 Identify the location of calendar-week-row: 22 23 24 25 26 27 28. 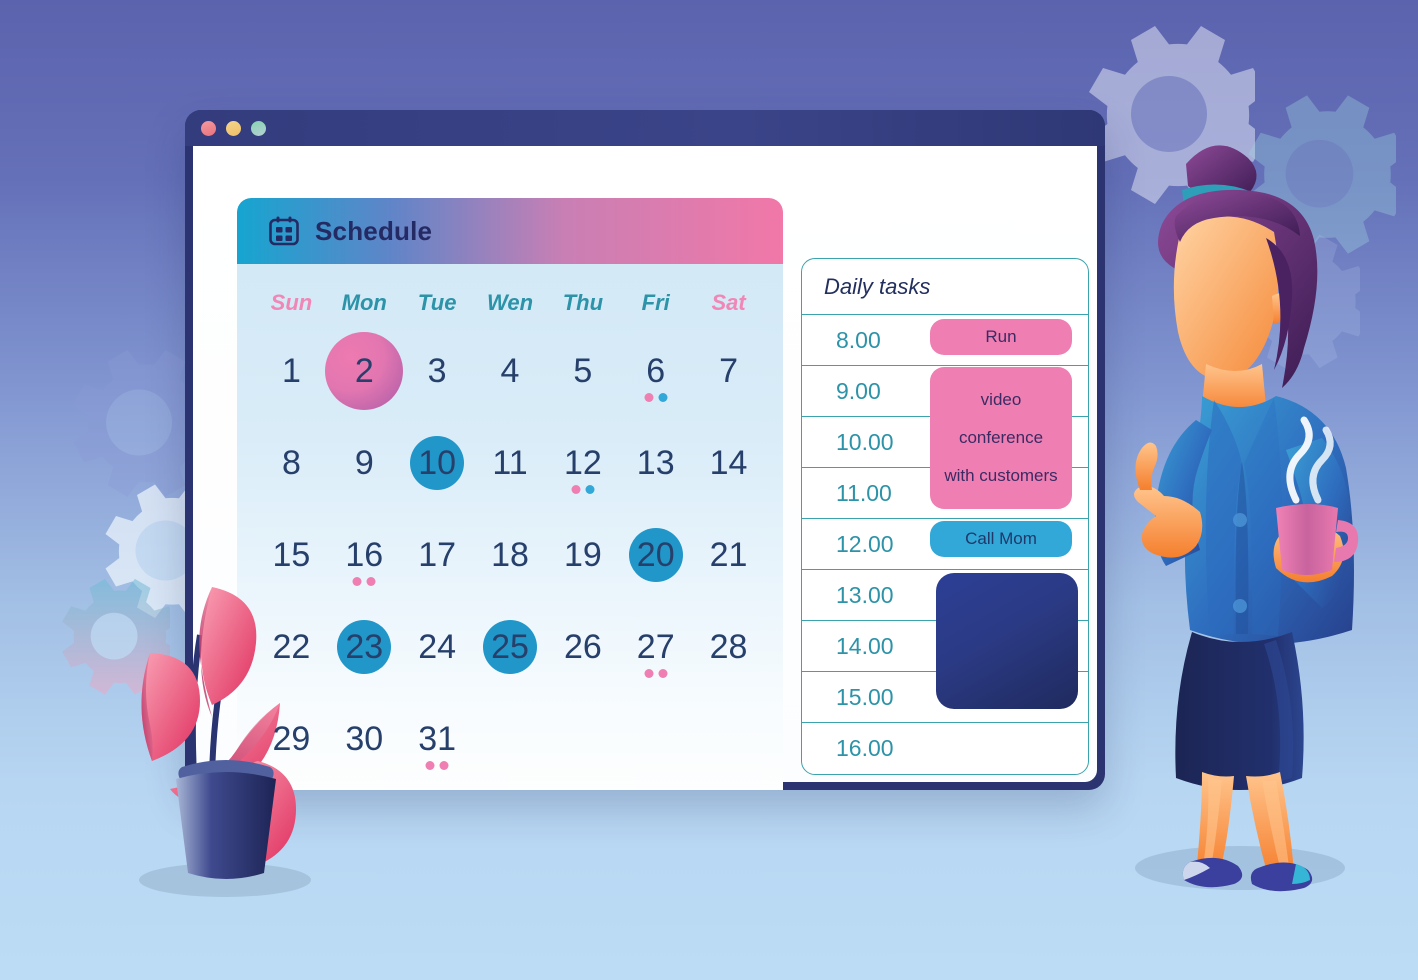
(510, 647).